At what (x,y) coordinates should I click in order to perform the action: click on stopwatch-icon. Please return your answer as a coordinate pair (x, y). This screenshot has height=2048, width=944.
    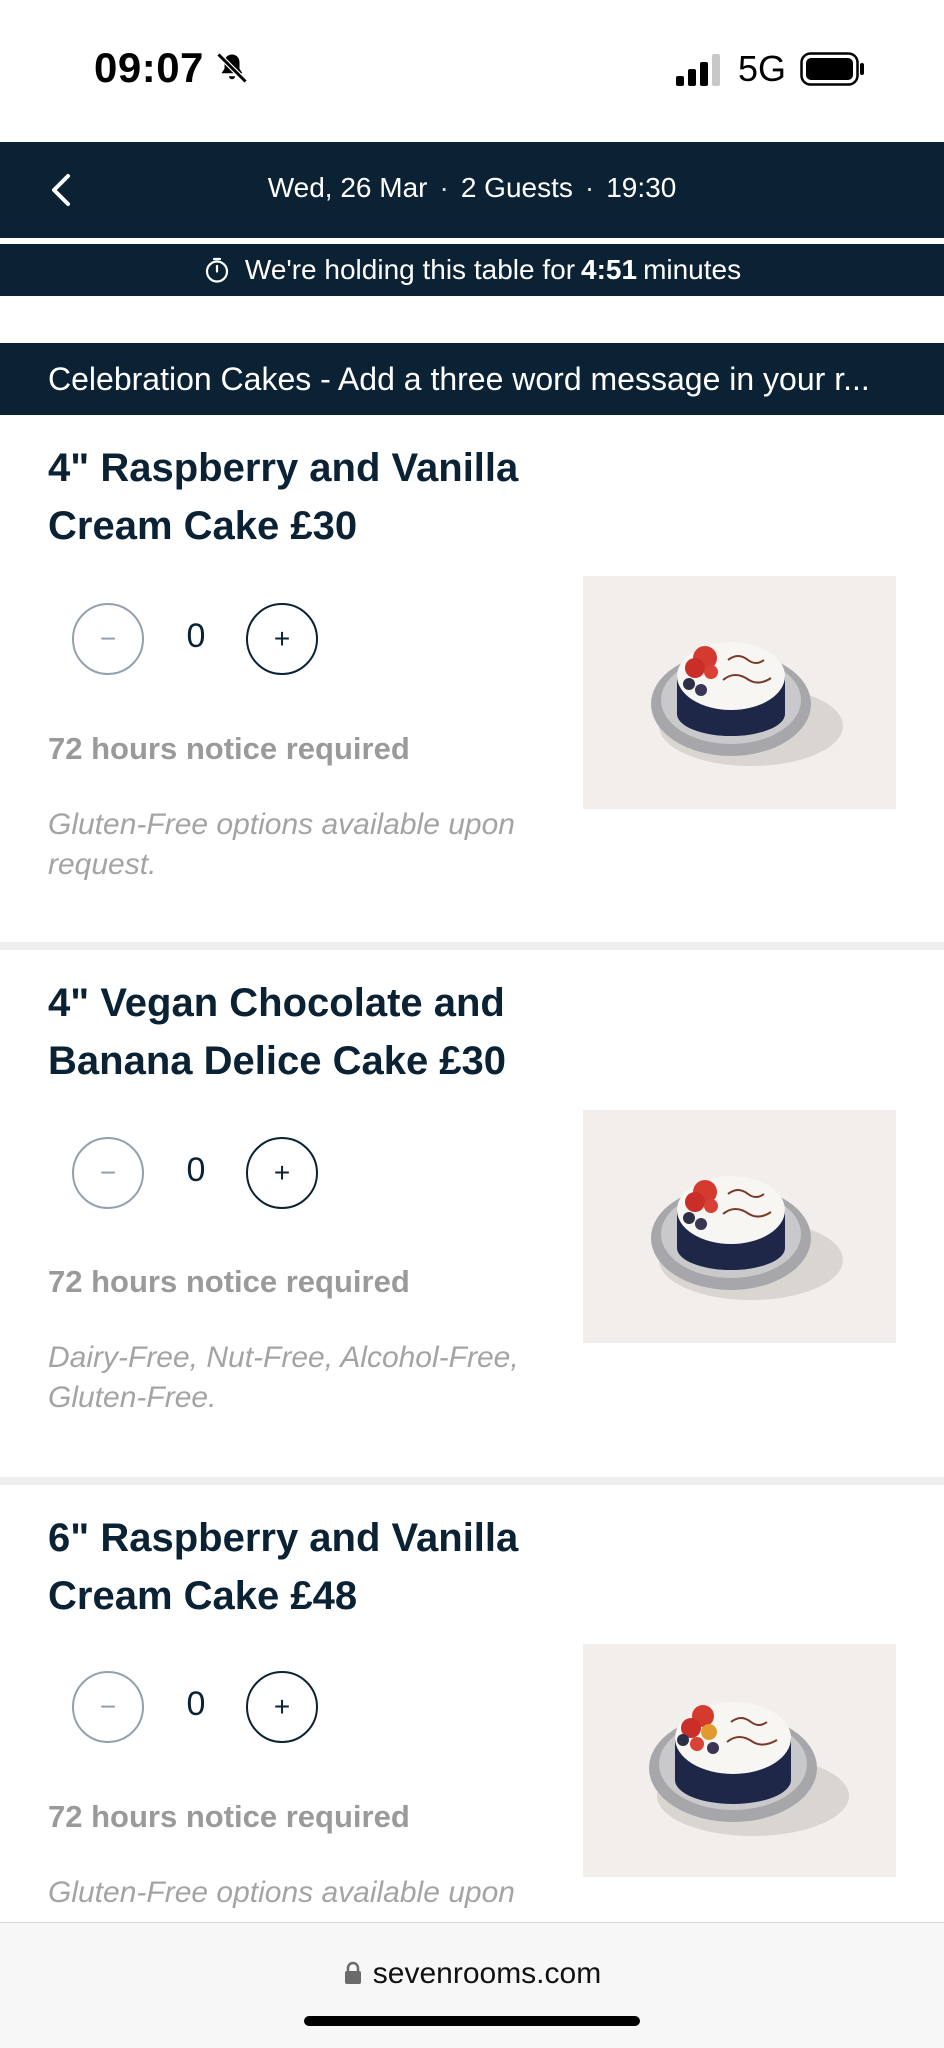
    Looking at the image, I should click on (216, 270).